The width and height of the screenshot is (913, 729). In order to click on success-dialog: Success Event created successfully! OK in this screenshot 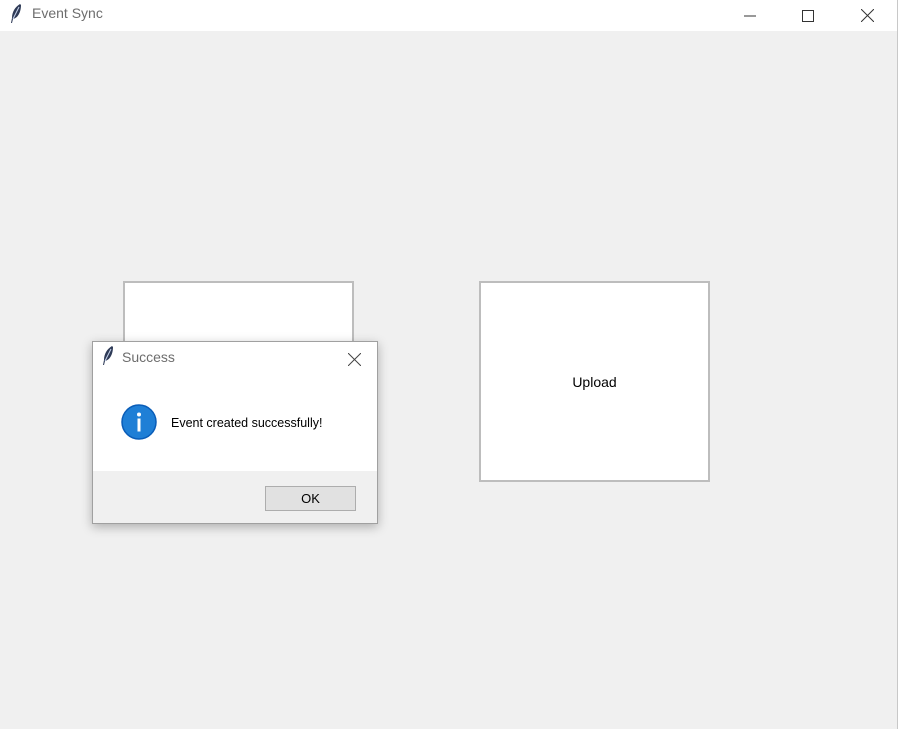, I will do `click(235, 432)`.